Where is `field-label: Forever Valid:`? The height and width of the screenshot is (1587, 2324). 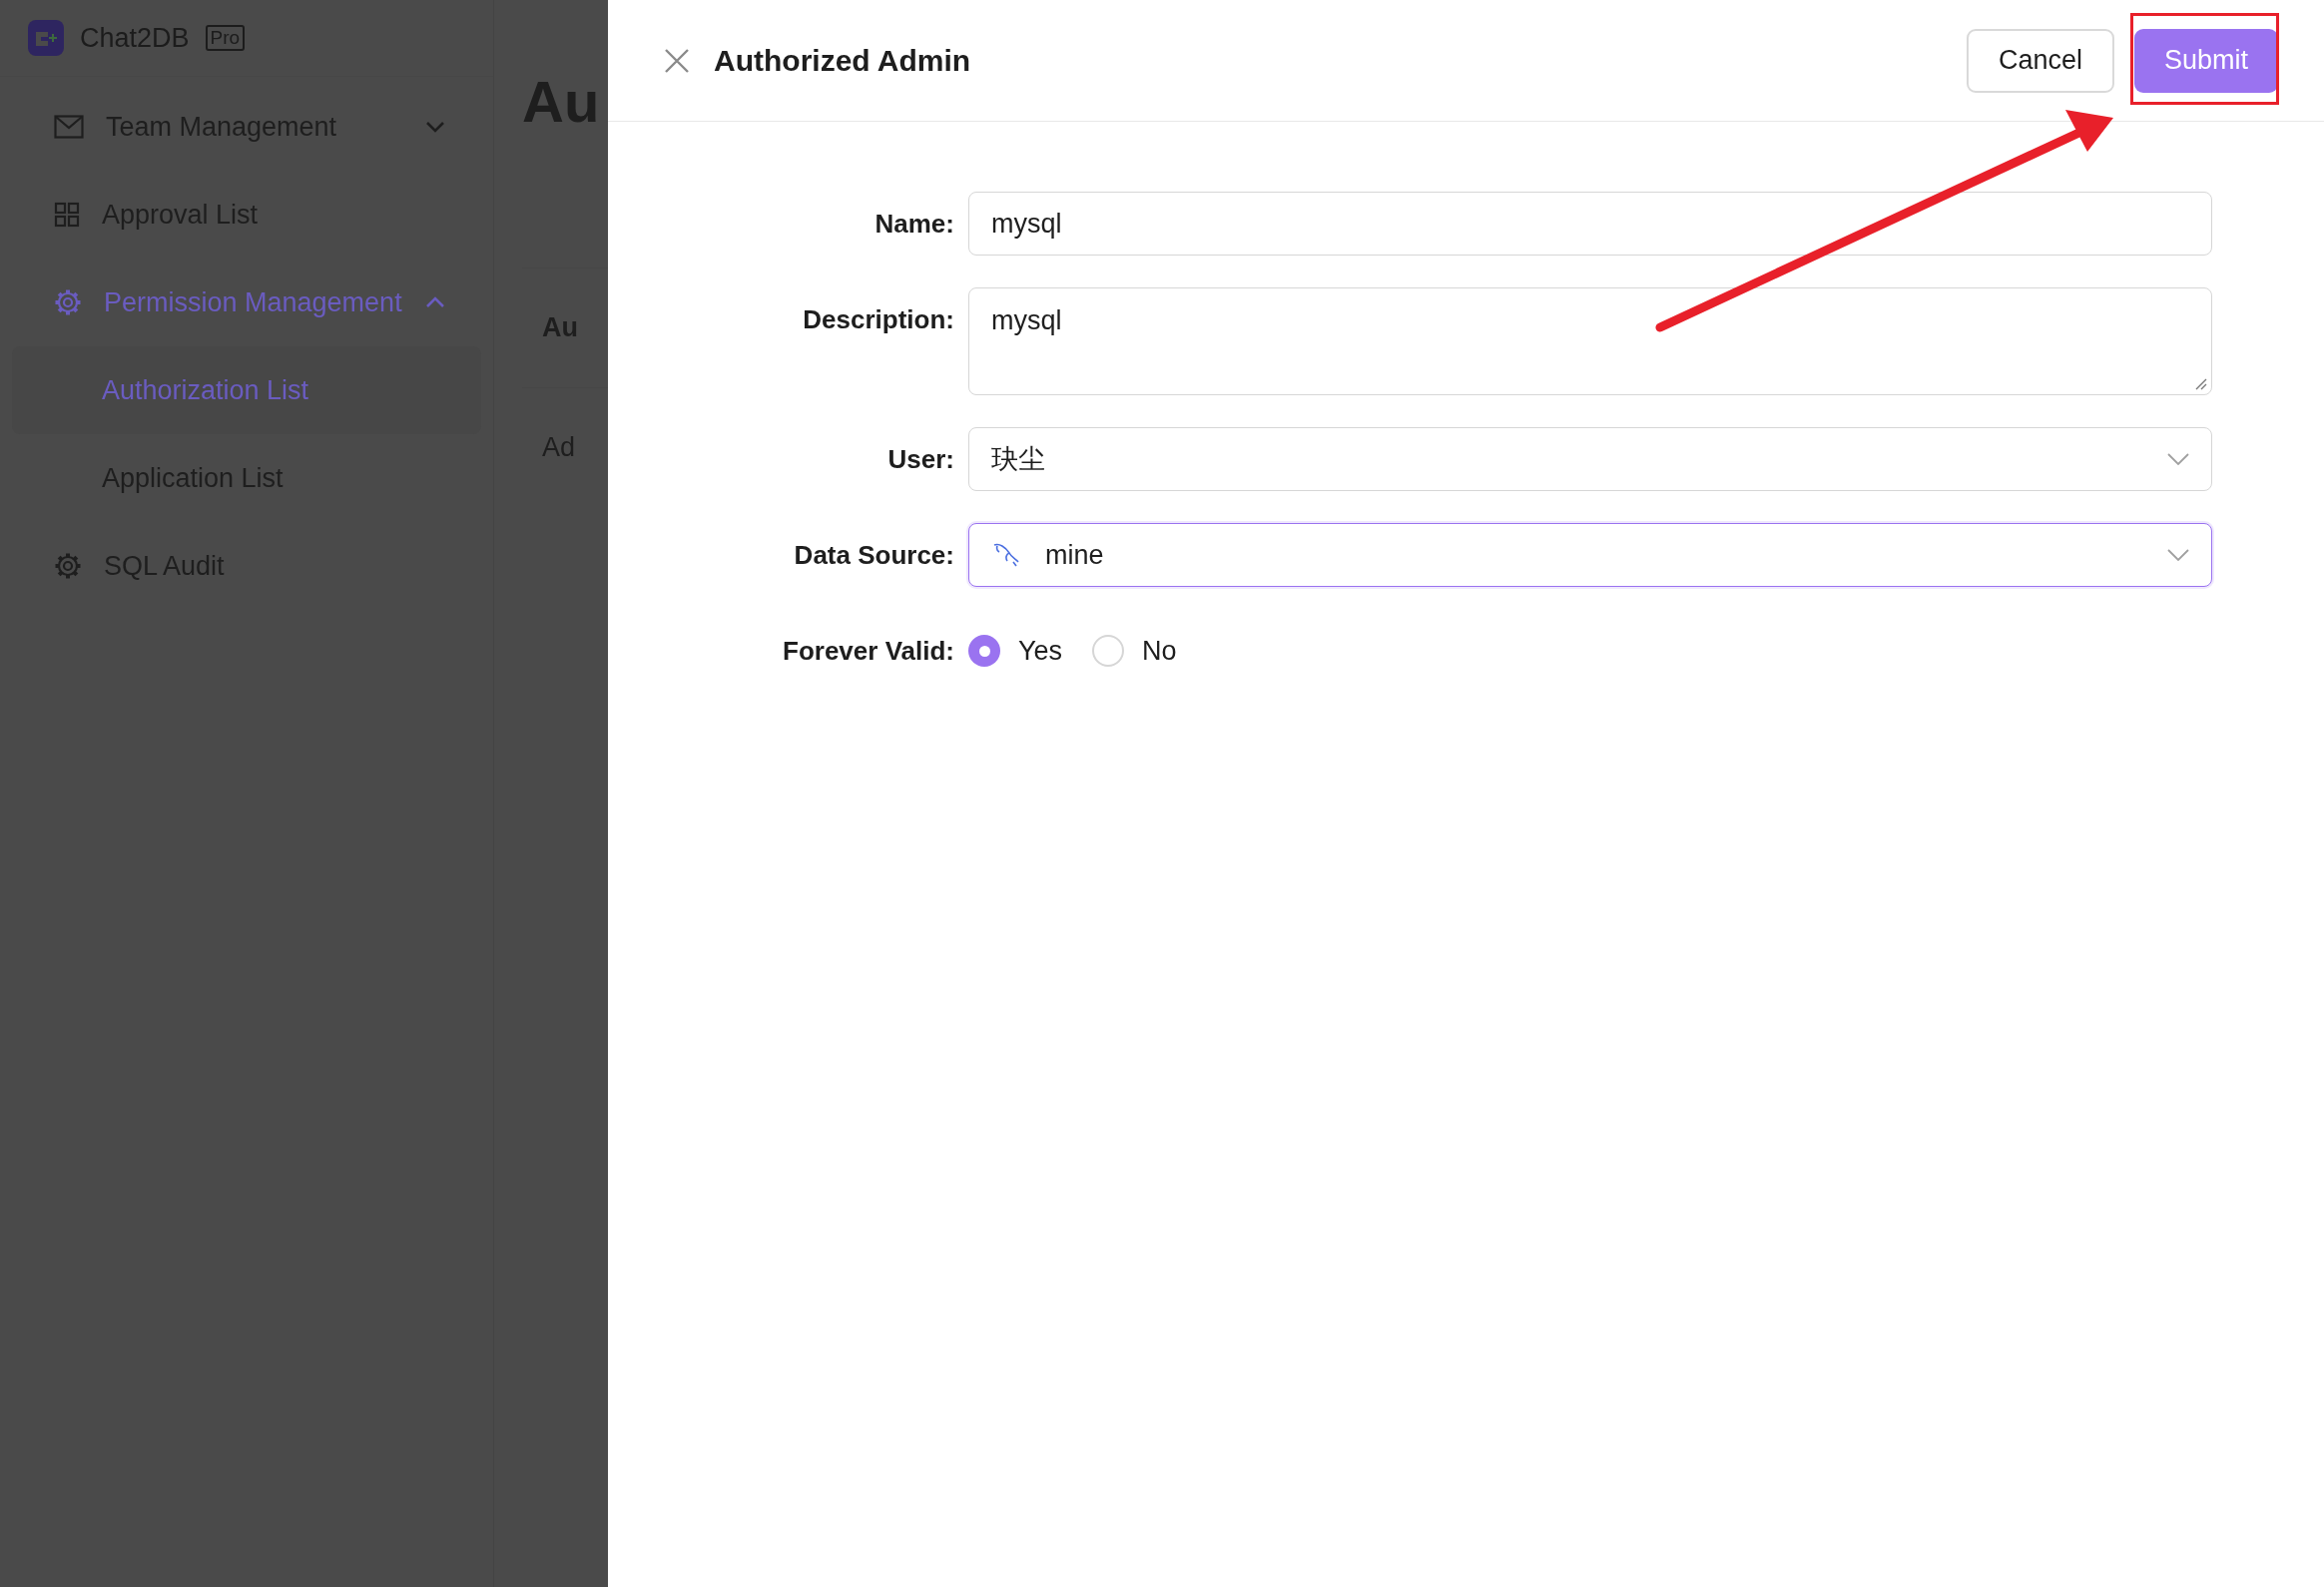
field-label: Forever Valid: is located at coordinates (868, 651).